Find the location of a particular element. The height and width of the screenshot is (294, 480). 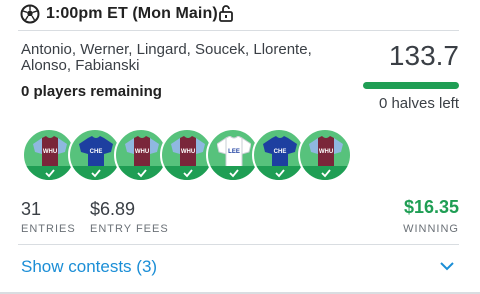

show-contests-link: Show contests (3) is located at coordinates (89, 267).